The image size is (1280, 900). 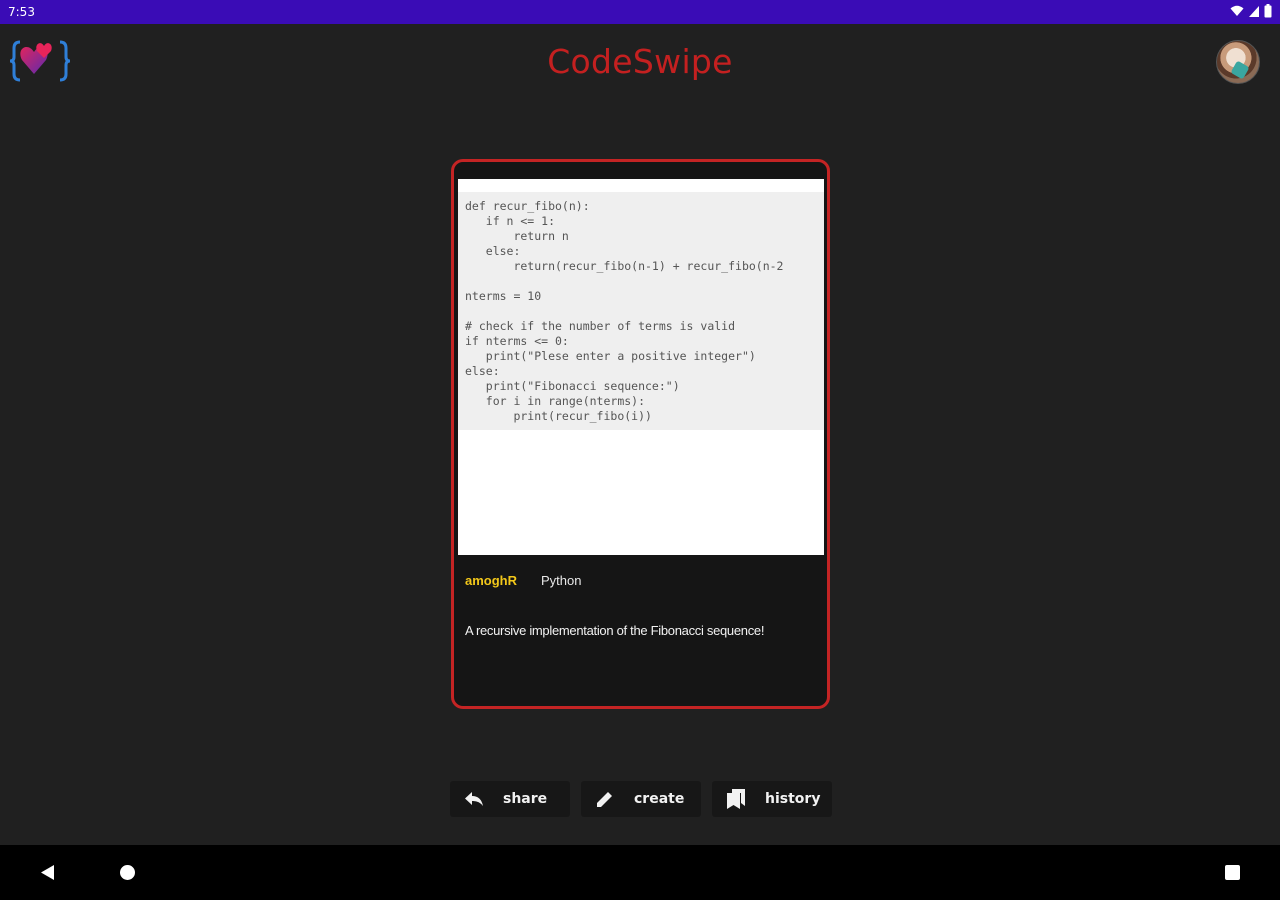 I want to click on status-icons, so click(x=1251, y=11).